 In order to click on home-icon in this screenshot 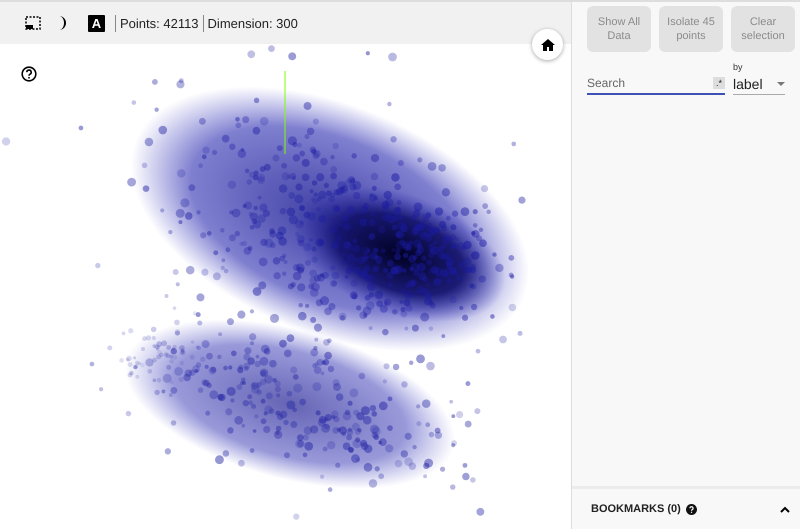, I will do `click(547, 44)`.